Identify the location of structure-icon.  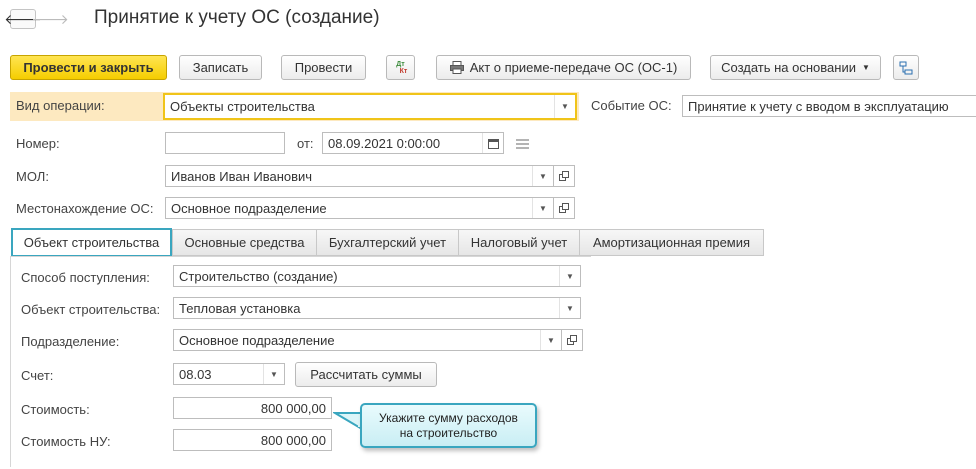
(906, 67).